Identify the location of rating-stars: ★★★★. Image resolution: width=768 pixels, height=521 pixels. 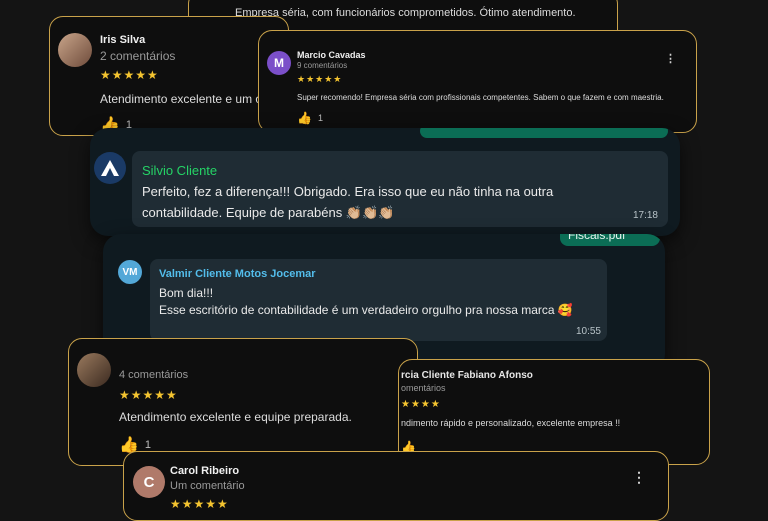
(421, 404).